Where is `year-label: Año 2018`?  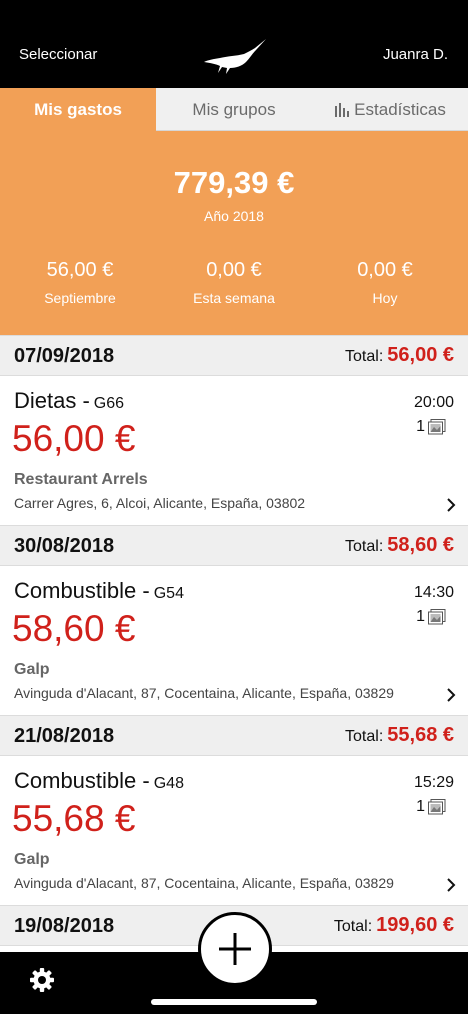
year-label: Año 2018 is located at coordinates (234, 216).